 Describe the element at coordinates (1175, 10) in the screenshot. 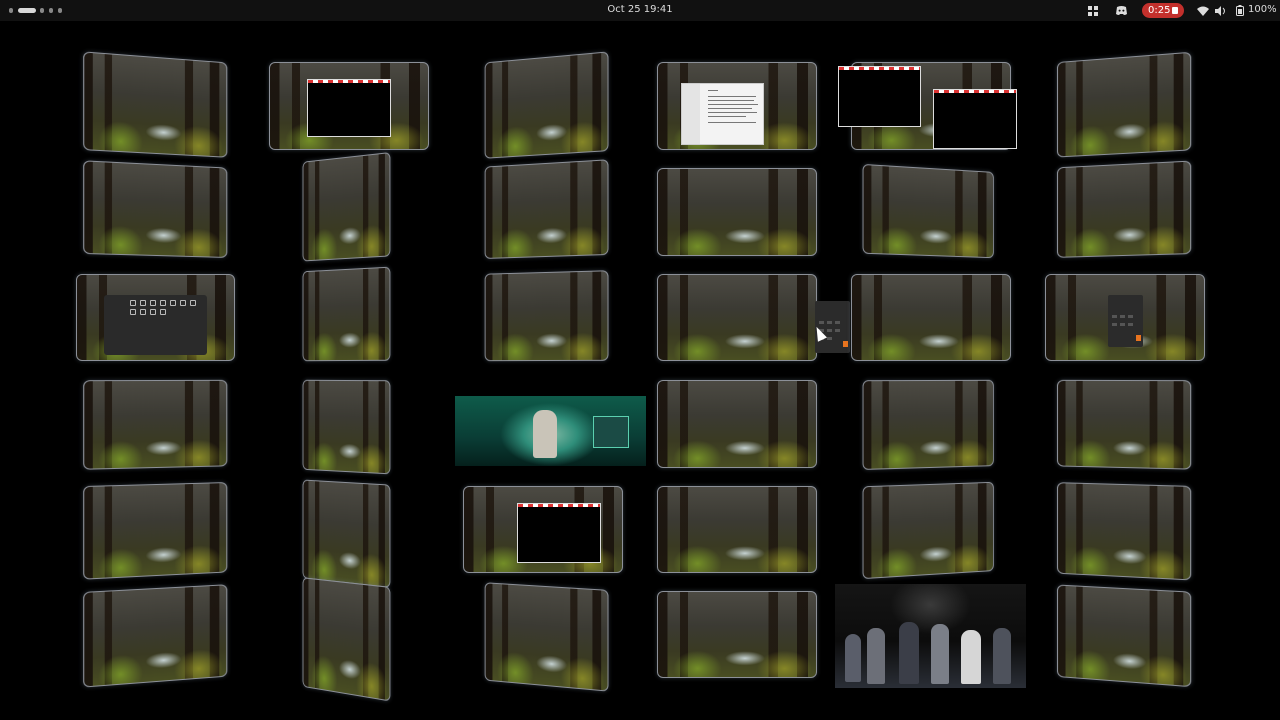

I see `stop-icon` at that location.